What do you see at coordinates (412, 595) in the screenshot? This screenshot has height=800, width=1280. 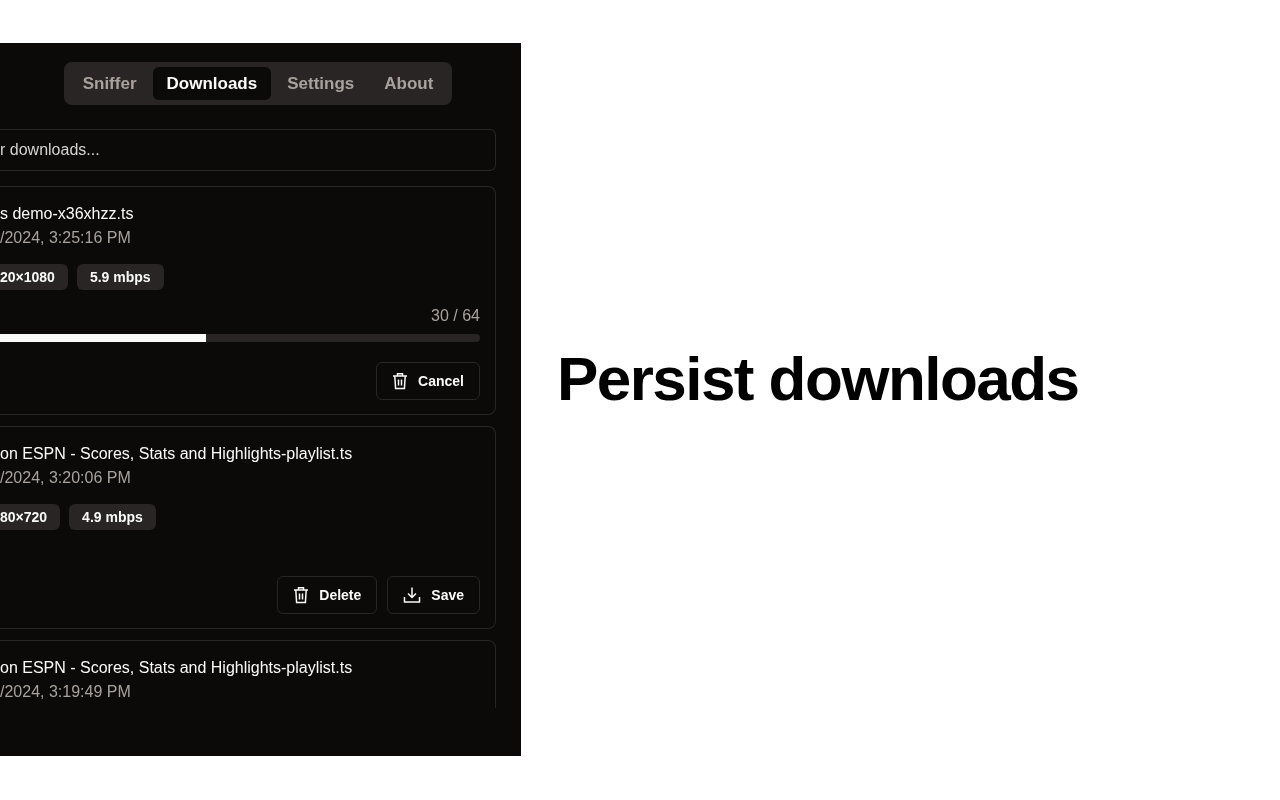 I see `download-icon` at bounding box center [412, 595].